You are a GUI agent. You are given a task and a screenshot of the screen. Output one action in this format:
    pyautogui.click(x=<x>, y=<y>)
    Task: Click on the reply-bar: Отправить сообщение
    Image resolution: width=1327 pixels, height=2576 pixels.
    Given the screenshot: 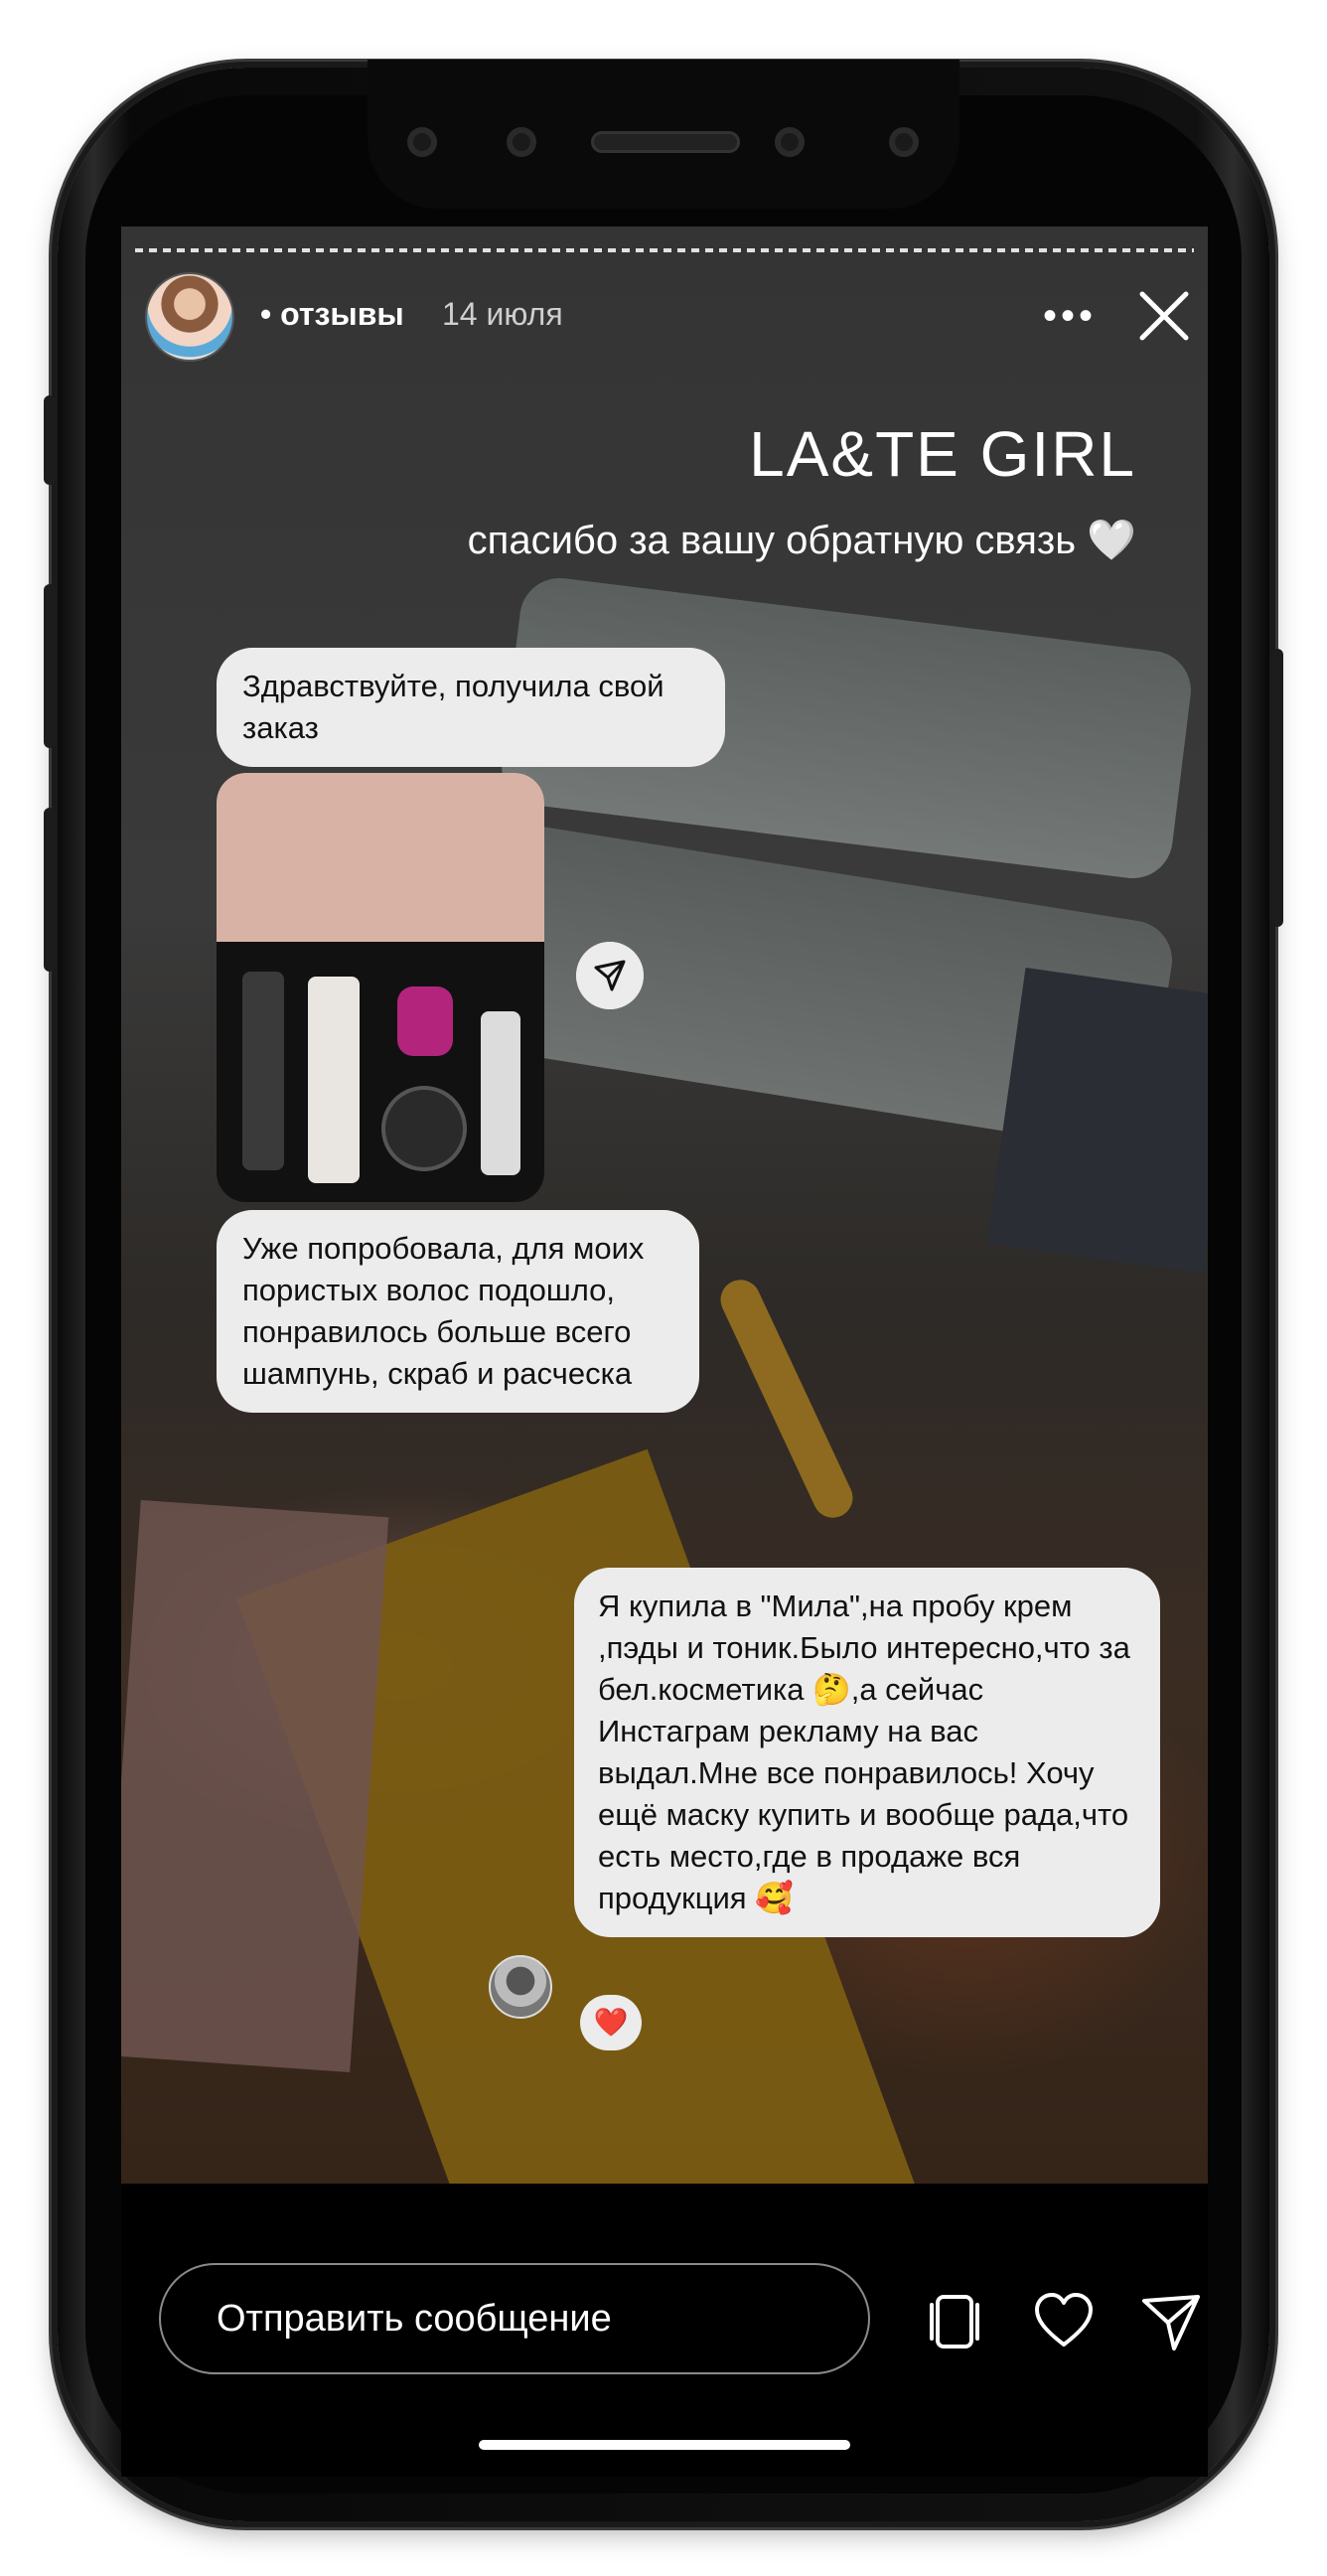 What is the action you would take?
    pyautogui.click(x=664, y=2330)
    